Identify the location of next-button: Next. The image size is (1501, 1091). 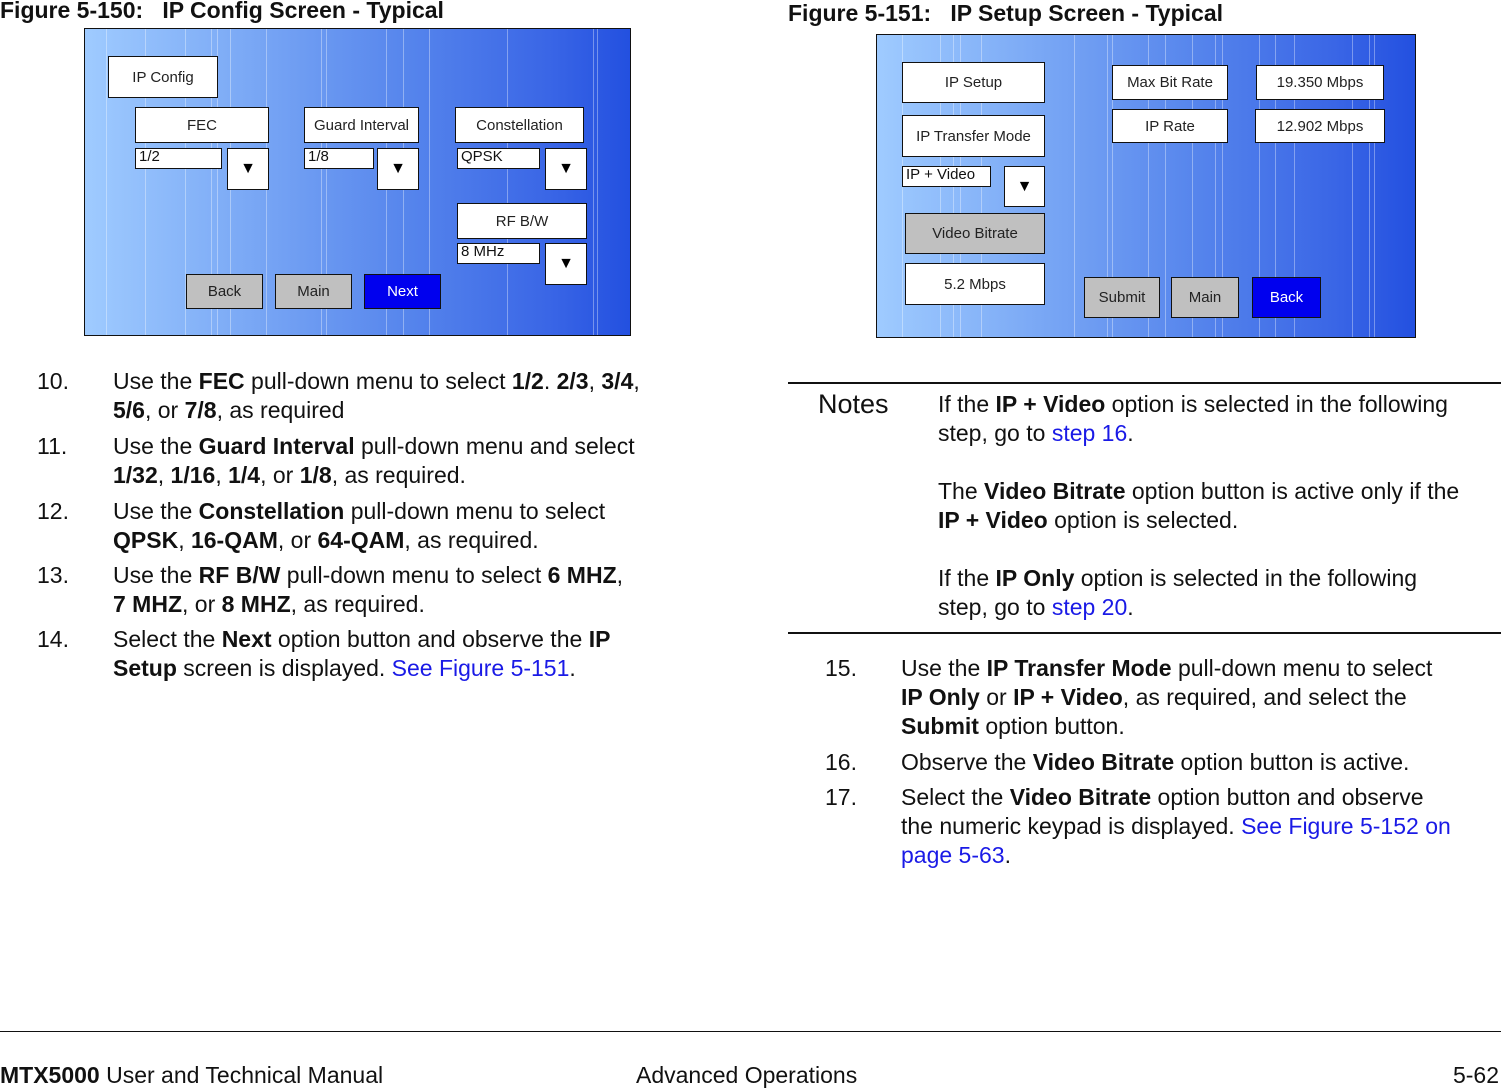
(402, 291).